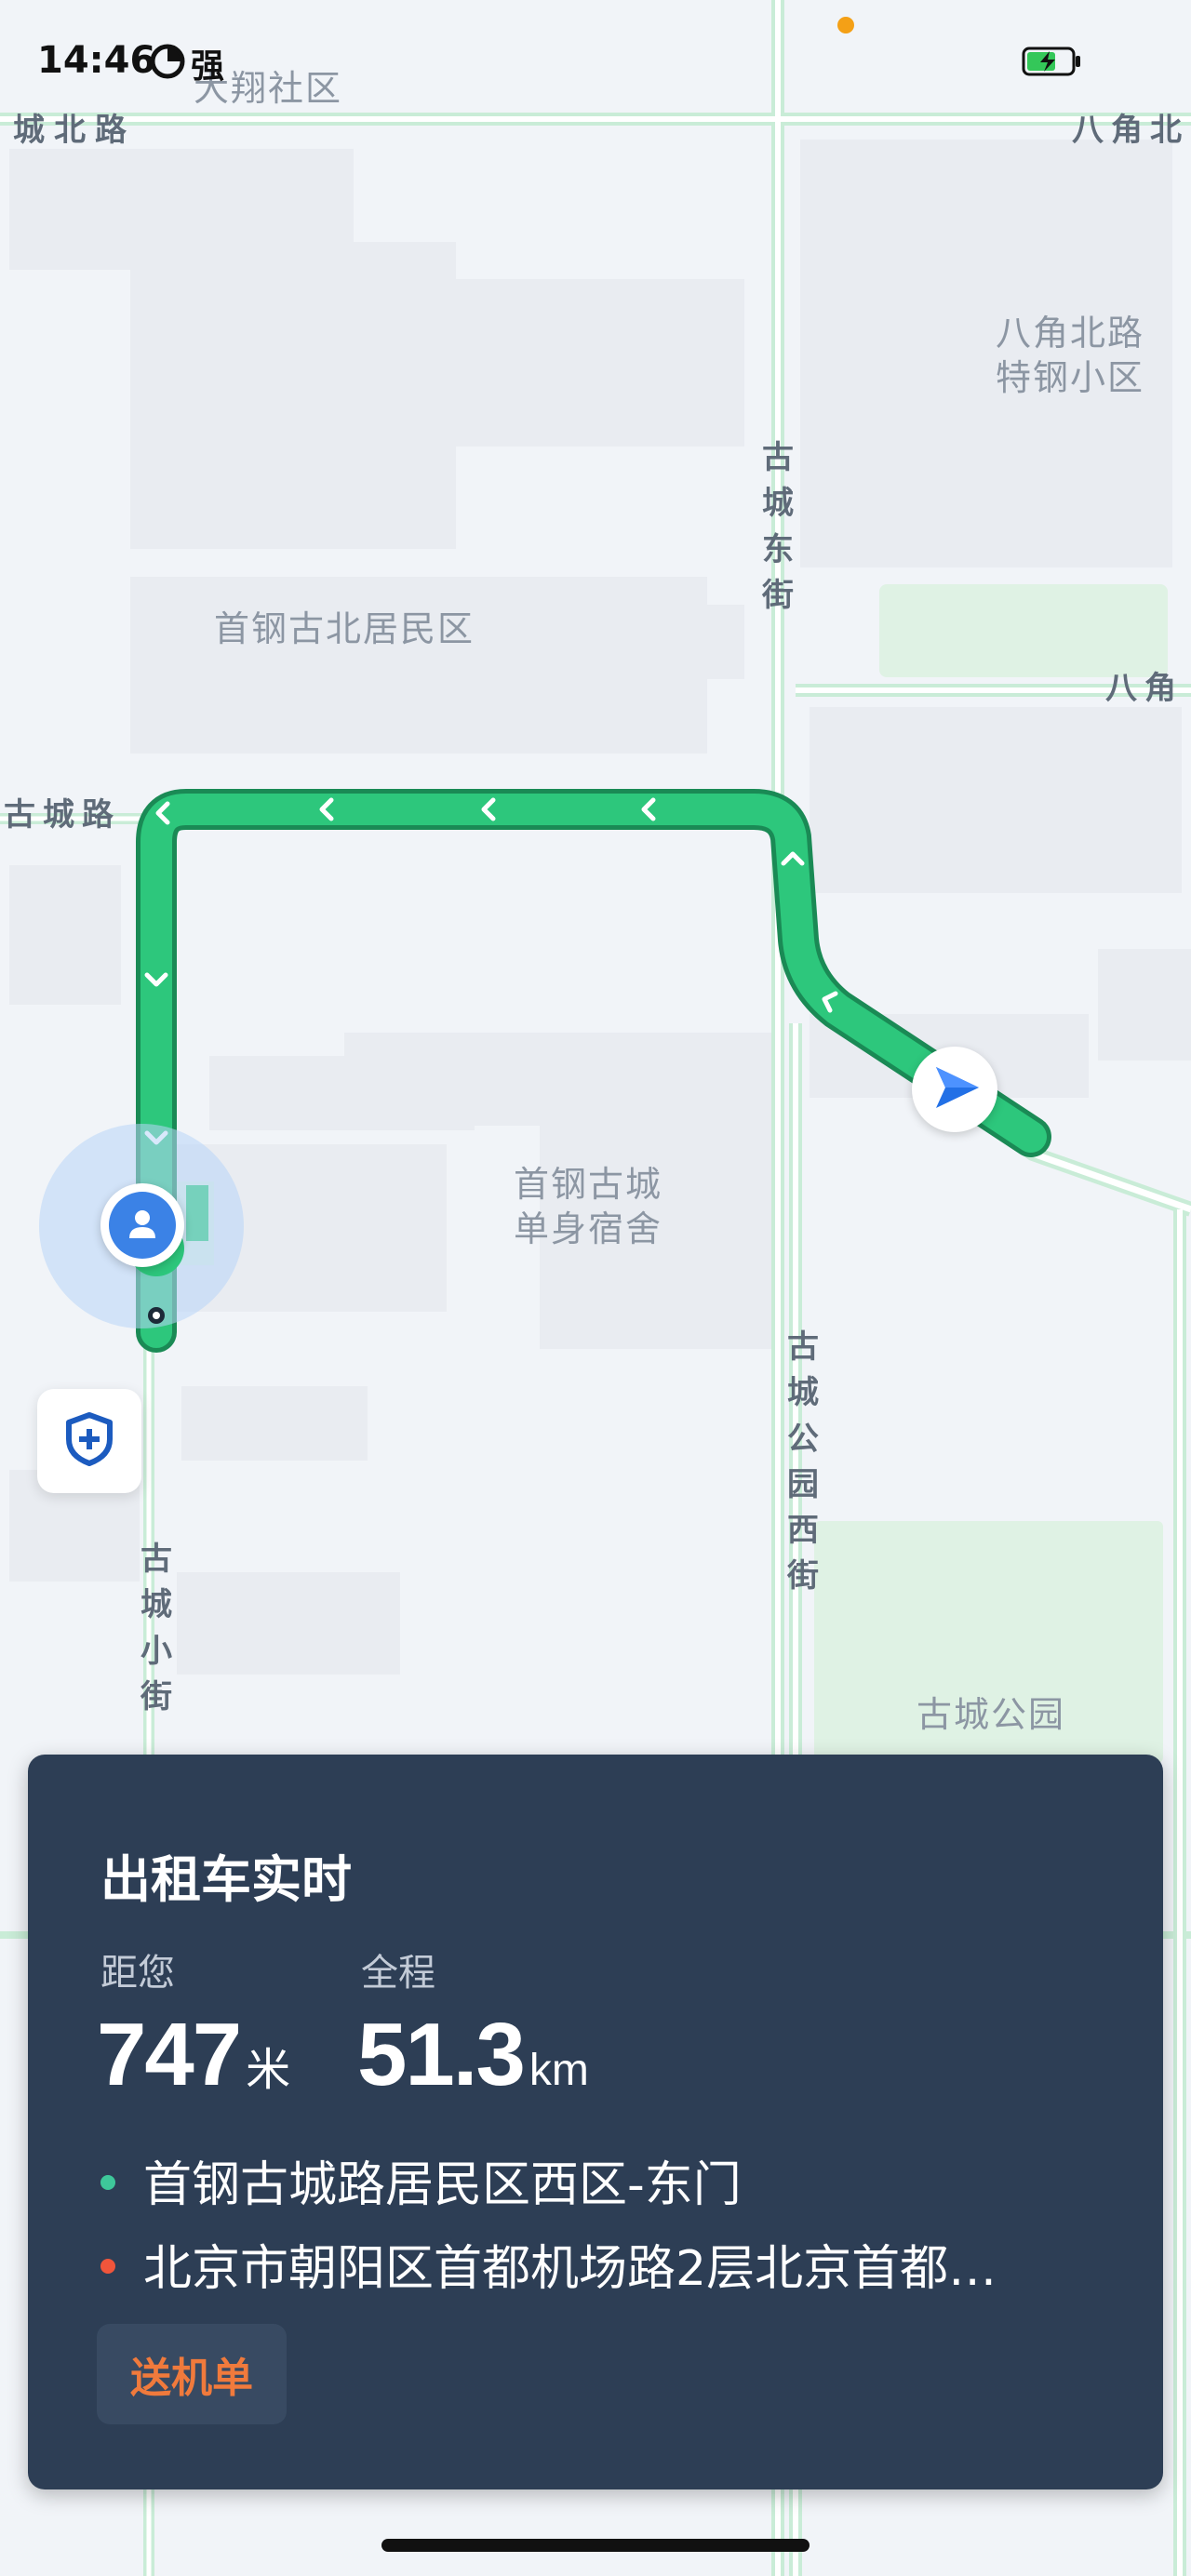 This screenshot has height=2576, width=1191. Describe the element at coordinates (226, 1879) in the screenshot. I see `card-title: 出租车实时` at that location.